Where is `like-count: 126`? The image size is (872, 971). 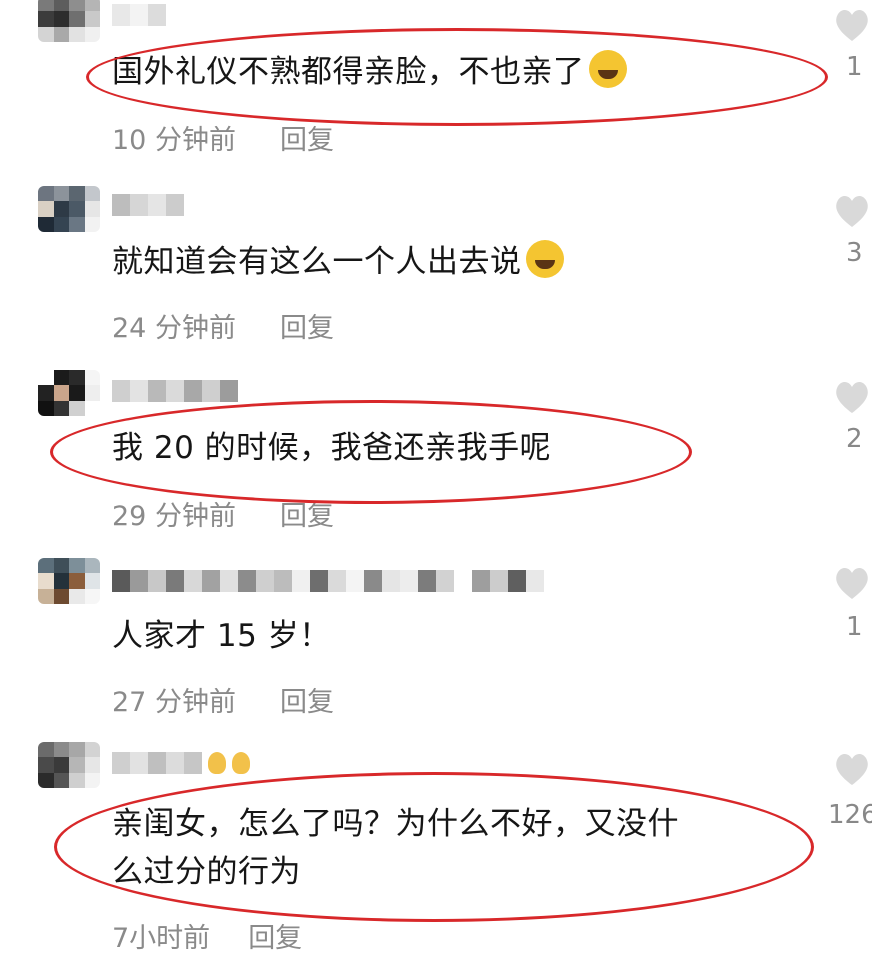
like-count: 126 is located at coordinates (850, 815).